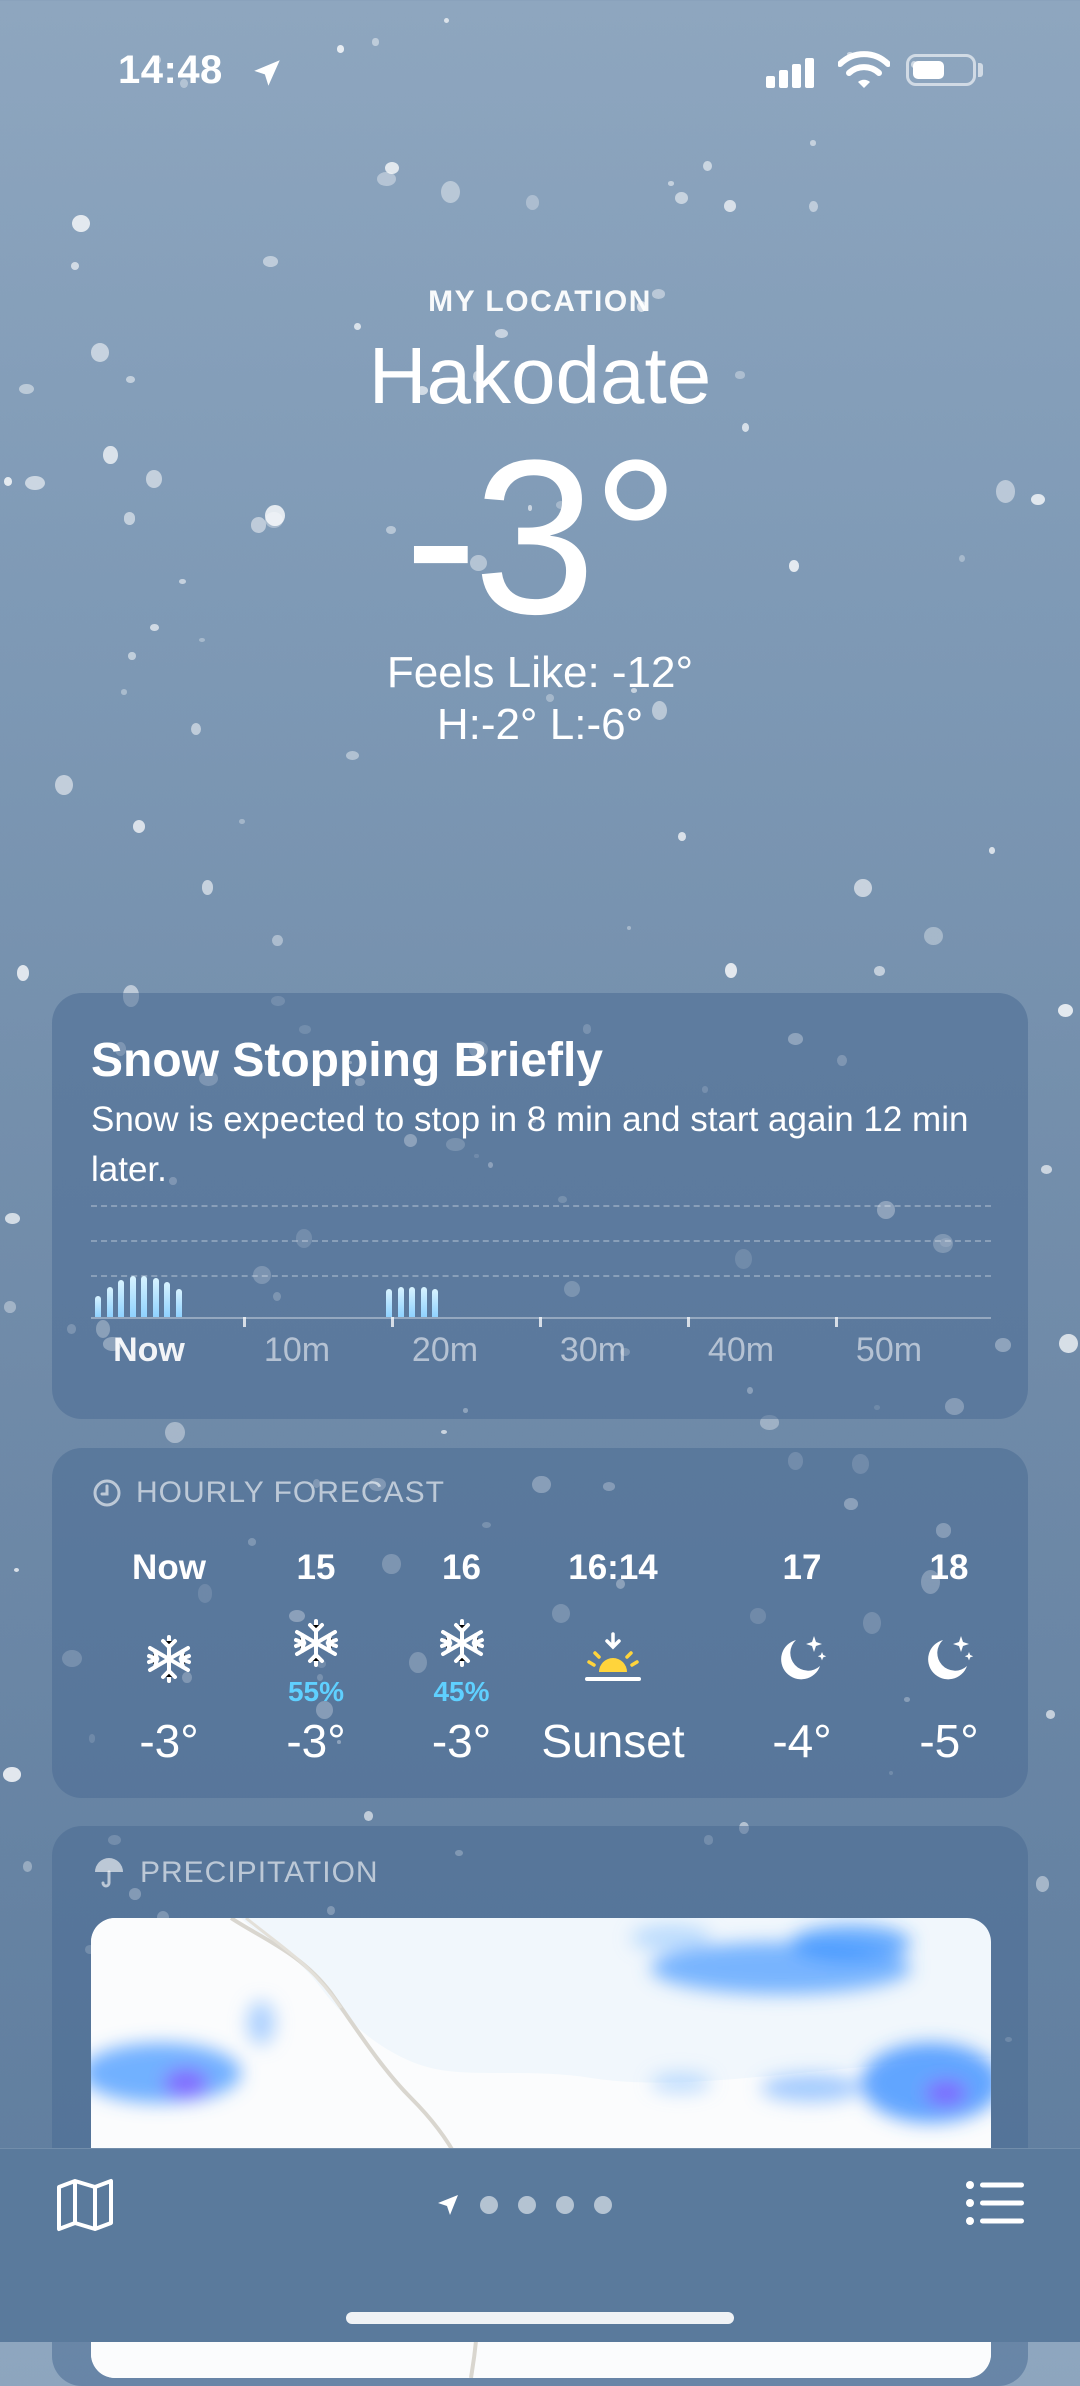 The image size is (1080, 2386). I want to click on chart-time-label: 40m, so click(741, 1350).